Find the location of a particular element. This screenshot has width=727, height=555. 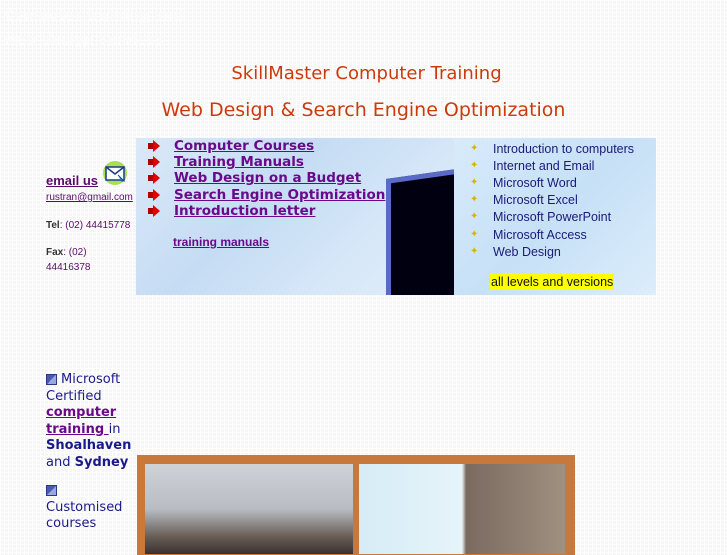

course-item: ✦ Web Design is located at coordinates (515, 252).